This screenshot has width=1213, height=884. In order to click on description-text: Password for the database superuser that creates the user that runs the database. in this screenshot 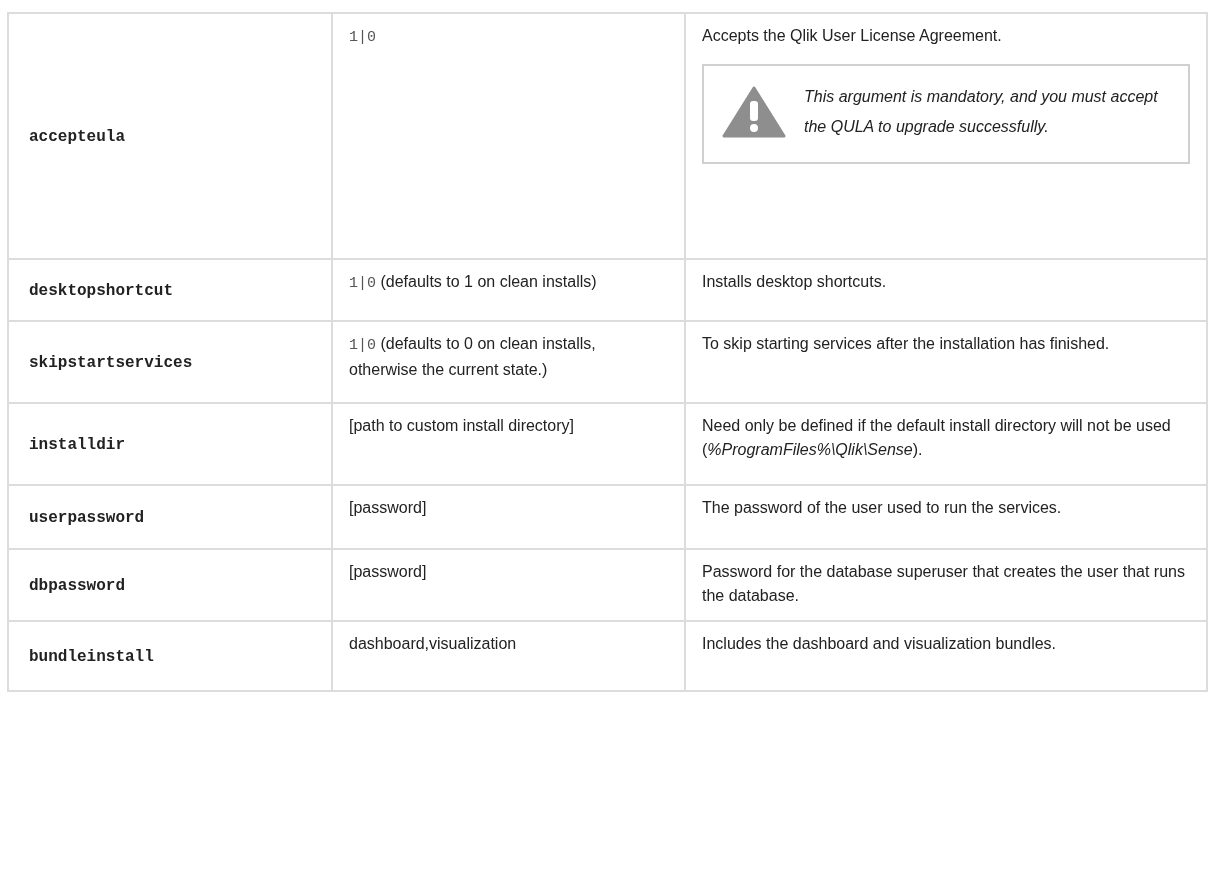, I will do `click(944, 584)`.